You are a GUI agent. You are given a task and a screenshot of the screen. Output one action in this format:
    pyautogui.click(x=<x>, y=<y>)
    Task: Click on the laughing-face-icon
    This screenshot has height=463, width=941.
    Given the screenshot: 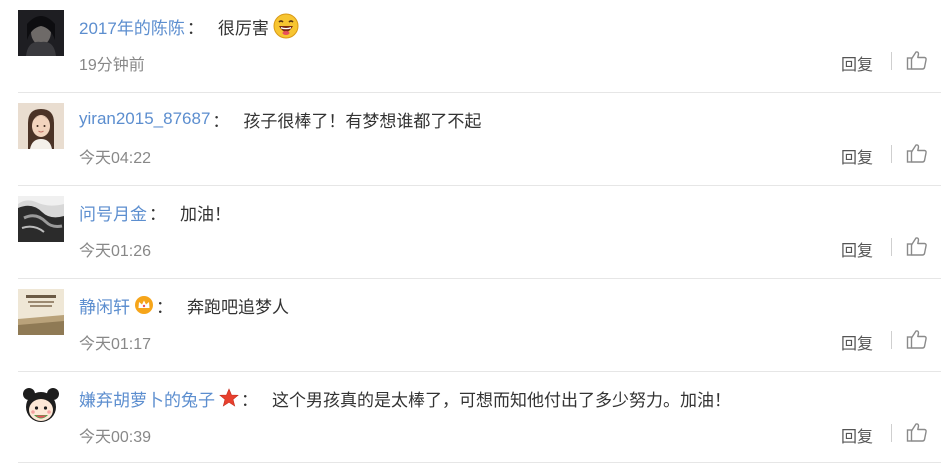 What is the action you would take?
    pyautogui.click(x=286, y=26)
    